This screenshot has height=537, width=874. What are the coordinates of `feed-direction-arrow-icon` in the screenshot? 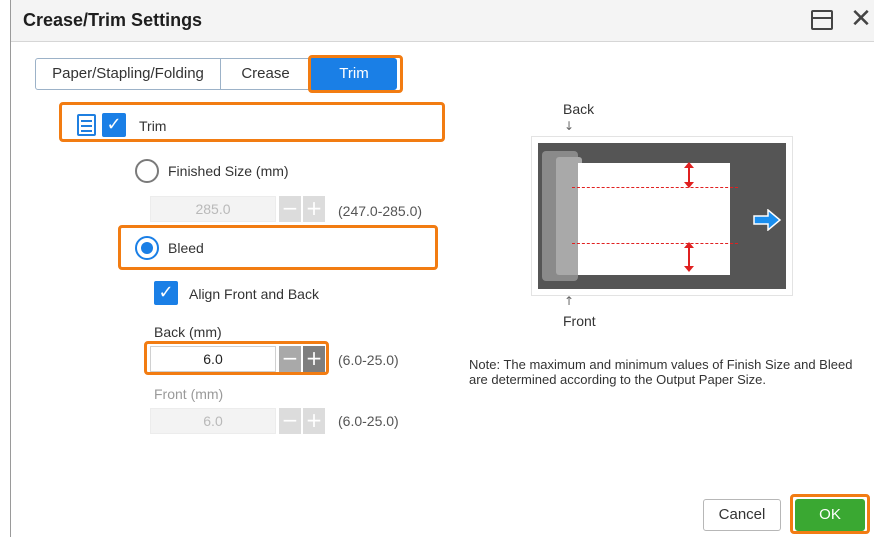 It's located at (767, 220).